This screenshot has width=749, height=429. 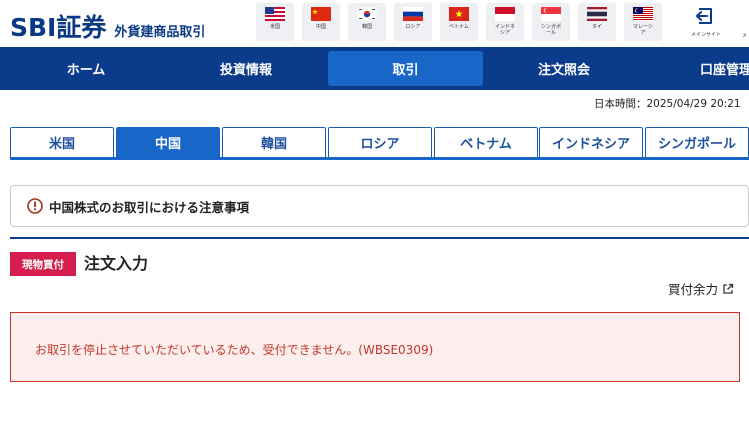 What do you see at coordinates (149, 207) in the screenshot?
I see `notice-text: 中国株式のお取引における注意事項` at bounding box center [149, 207].